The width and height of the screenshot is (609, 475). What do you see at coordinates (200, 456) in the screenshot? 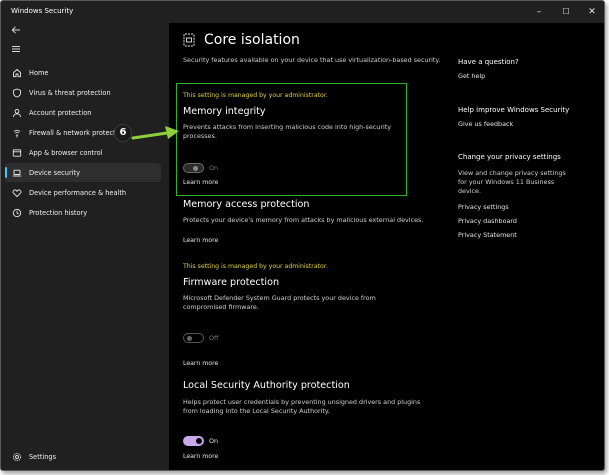
I see `lsa-learn-more: Learn more` at bounding box center [200, 456].